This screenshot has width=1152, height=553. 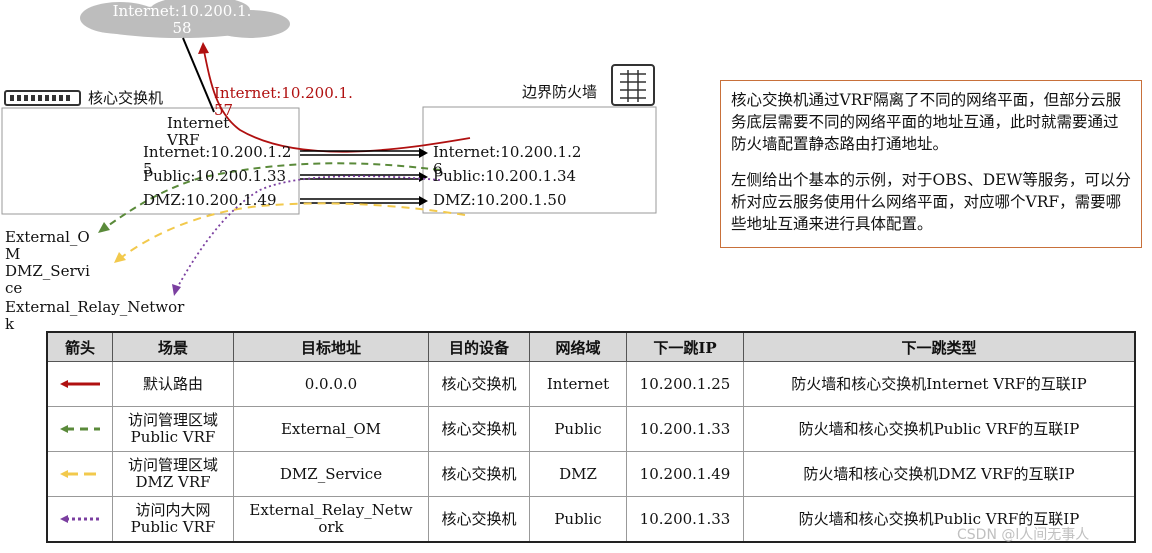 What do you see at coordinates (939, 429) in the screenshot?
I see `next-hop-type-cell: 防火墙和核心交换机Public VRF的互联IP` at bounding box center [939, 429].